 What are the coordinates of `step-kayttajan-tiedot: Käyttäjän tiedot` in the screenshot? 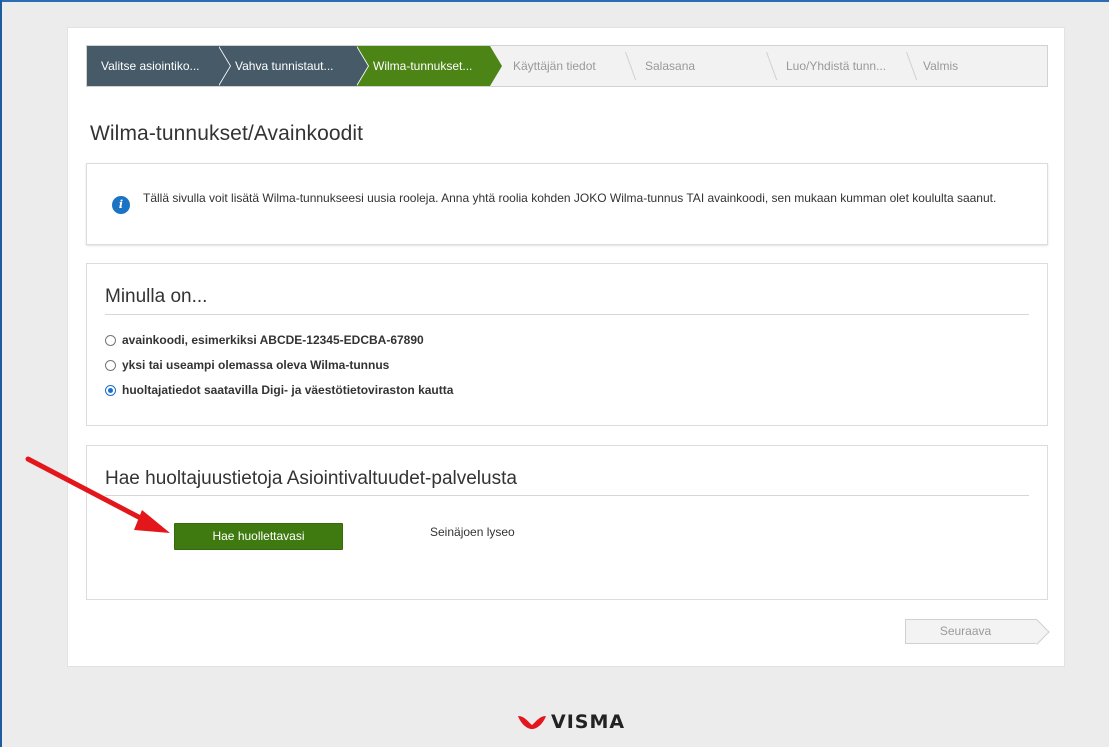 It's located at (558, 66).